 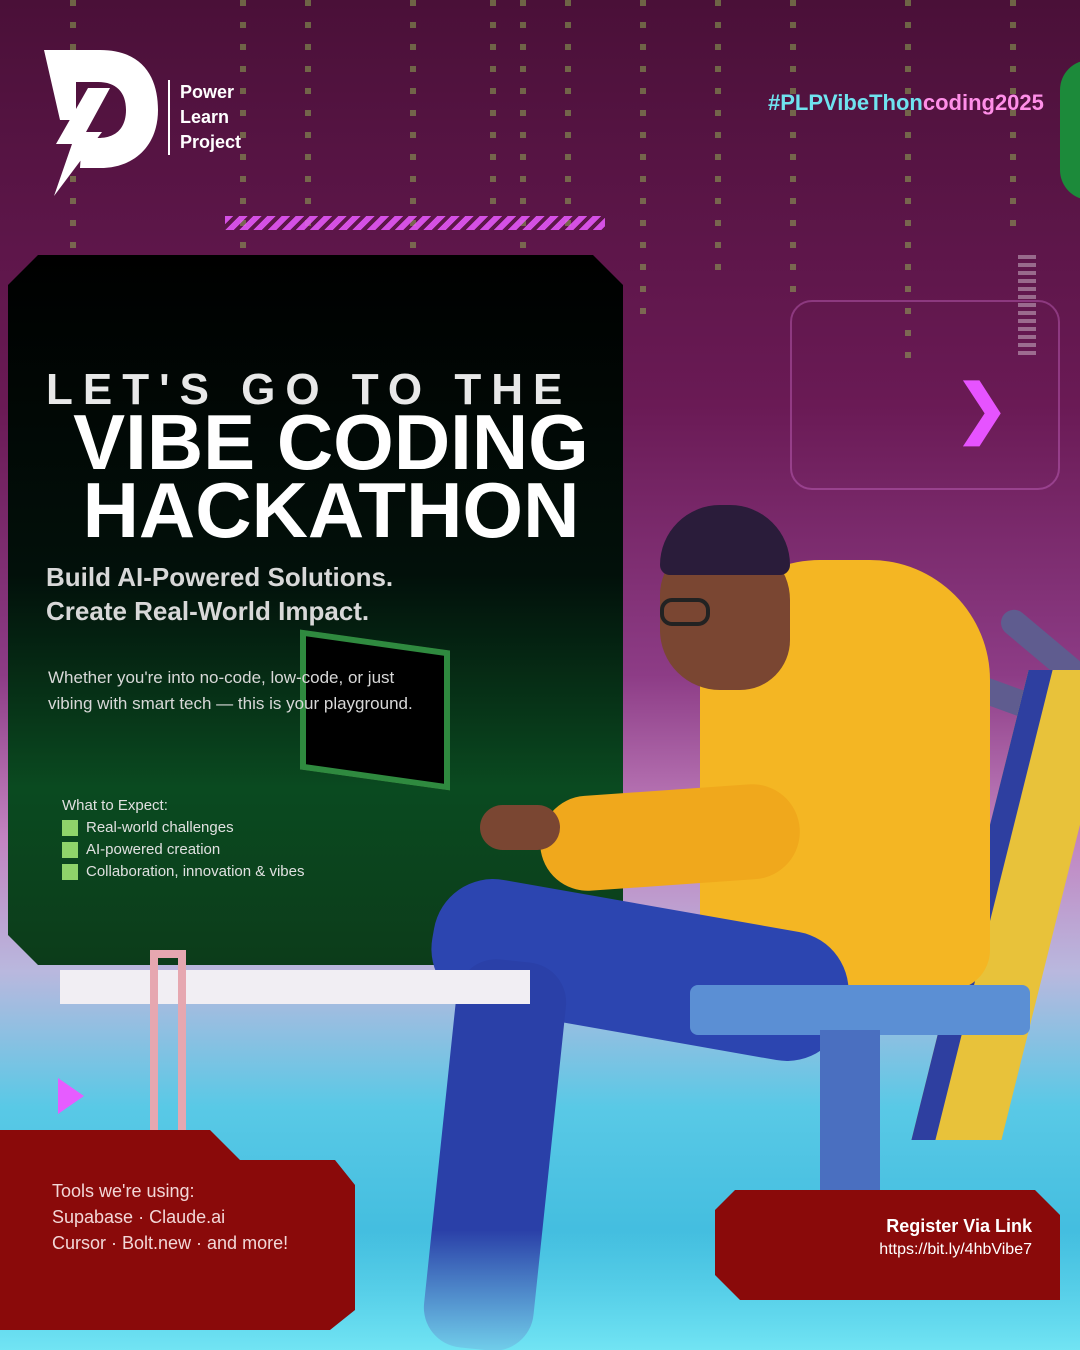 I want to click on hand-illustration, so click(x=520, y=827).